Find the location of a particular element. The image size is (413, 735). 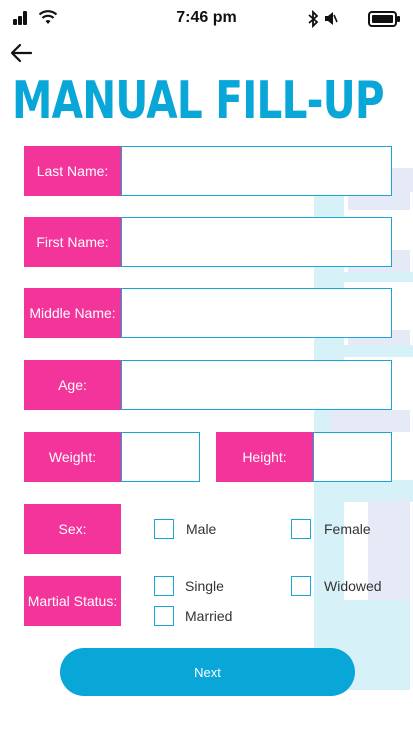

married-option-label: Married is located at coordinates (209, 616).